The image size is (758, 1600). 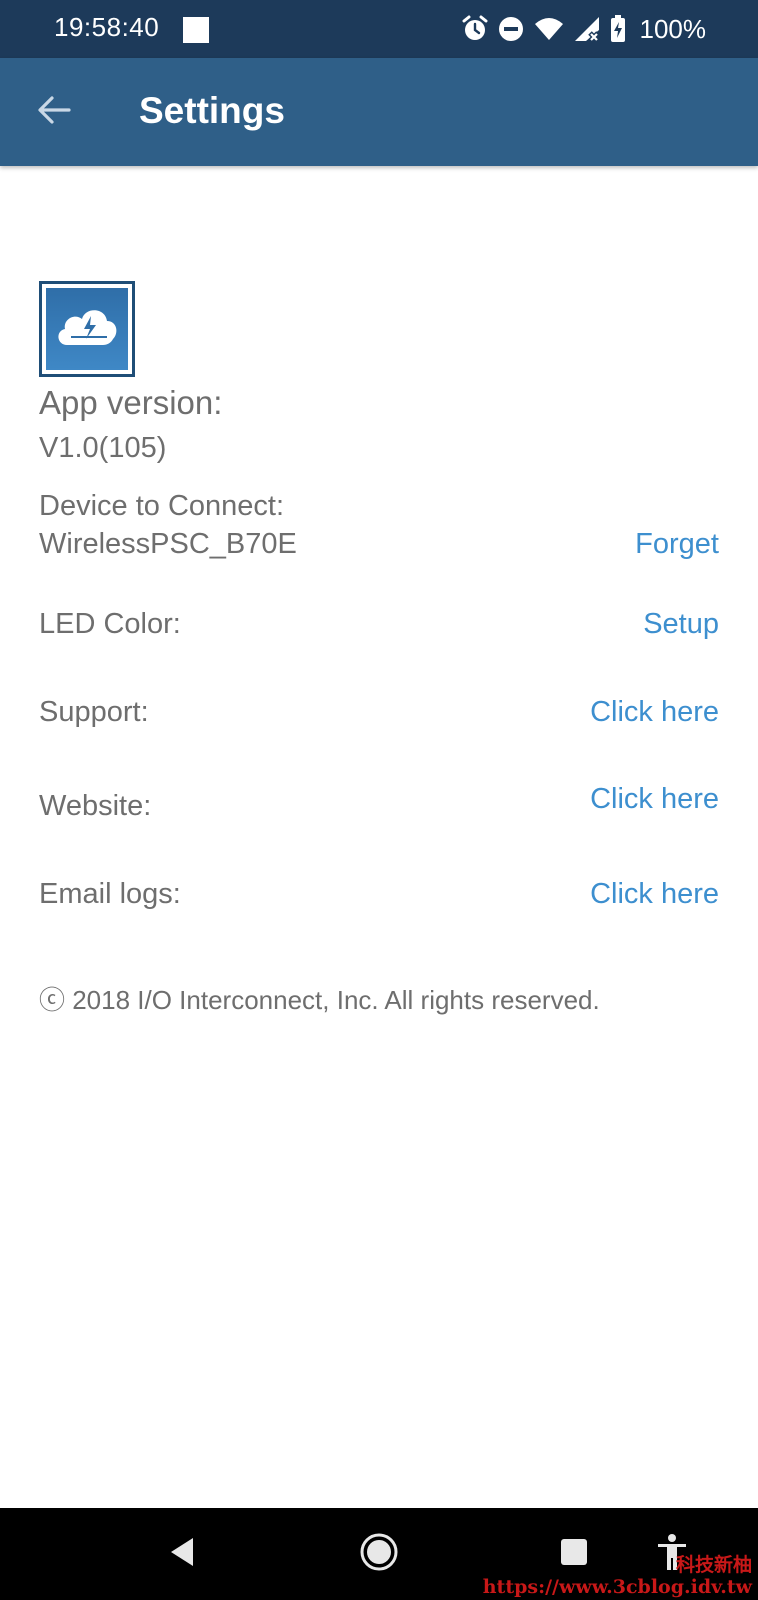 I want to click on back-button, so click(x=54, y=112).